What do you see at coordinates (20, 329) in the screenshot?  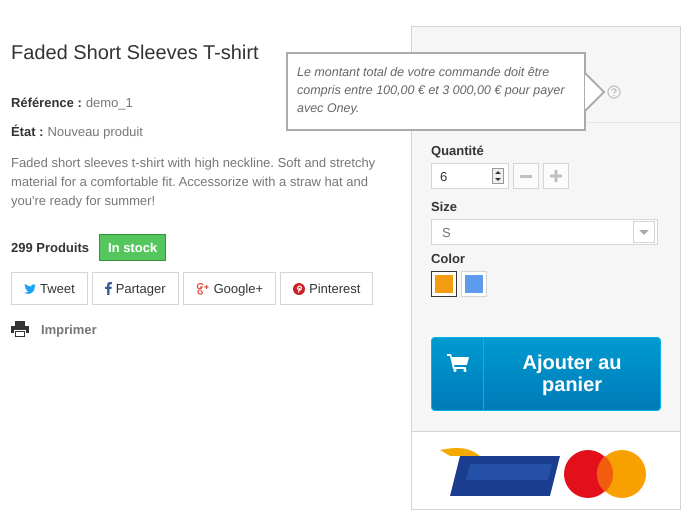 I see `printer-icon` at bounding box center [20, 329].